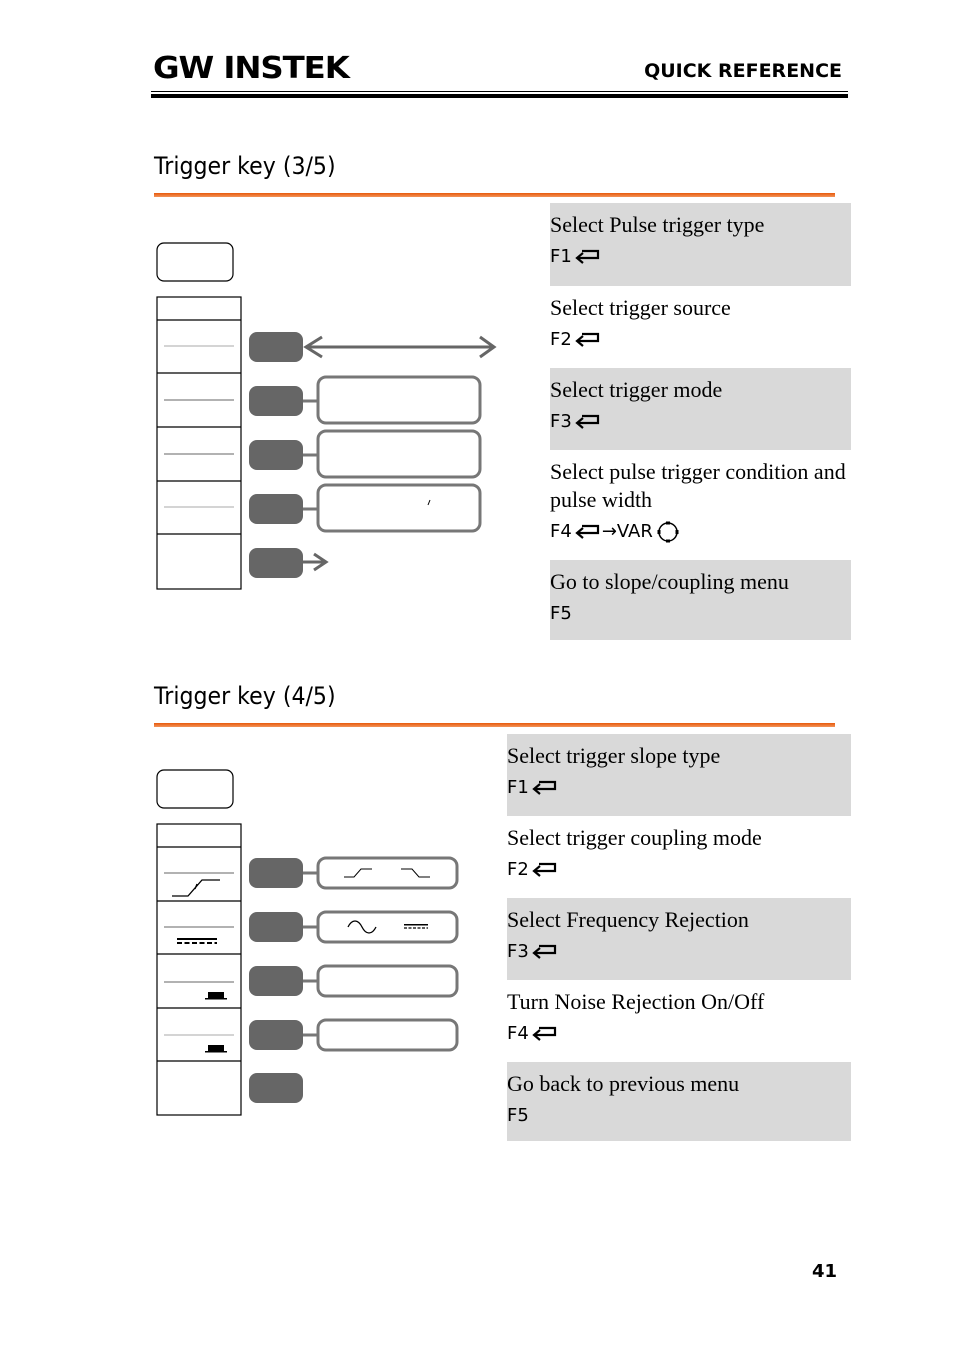 This screenshot has width=954, height=1350. Describe the element at coordinates (614, 755) in the screenshot. I see `row-description: Select trigger slope type` at that location.